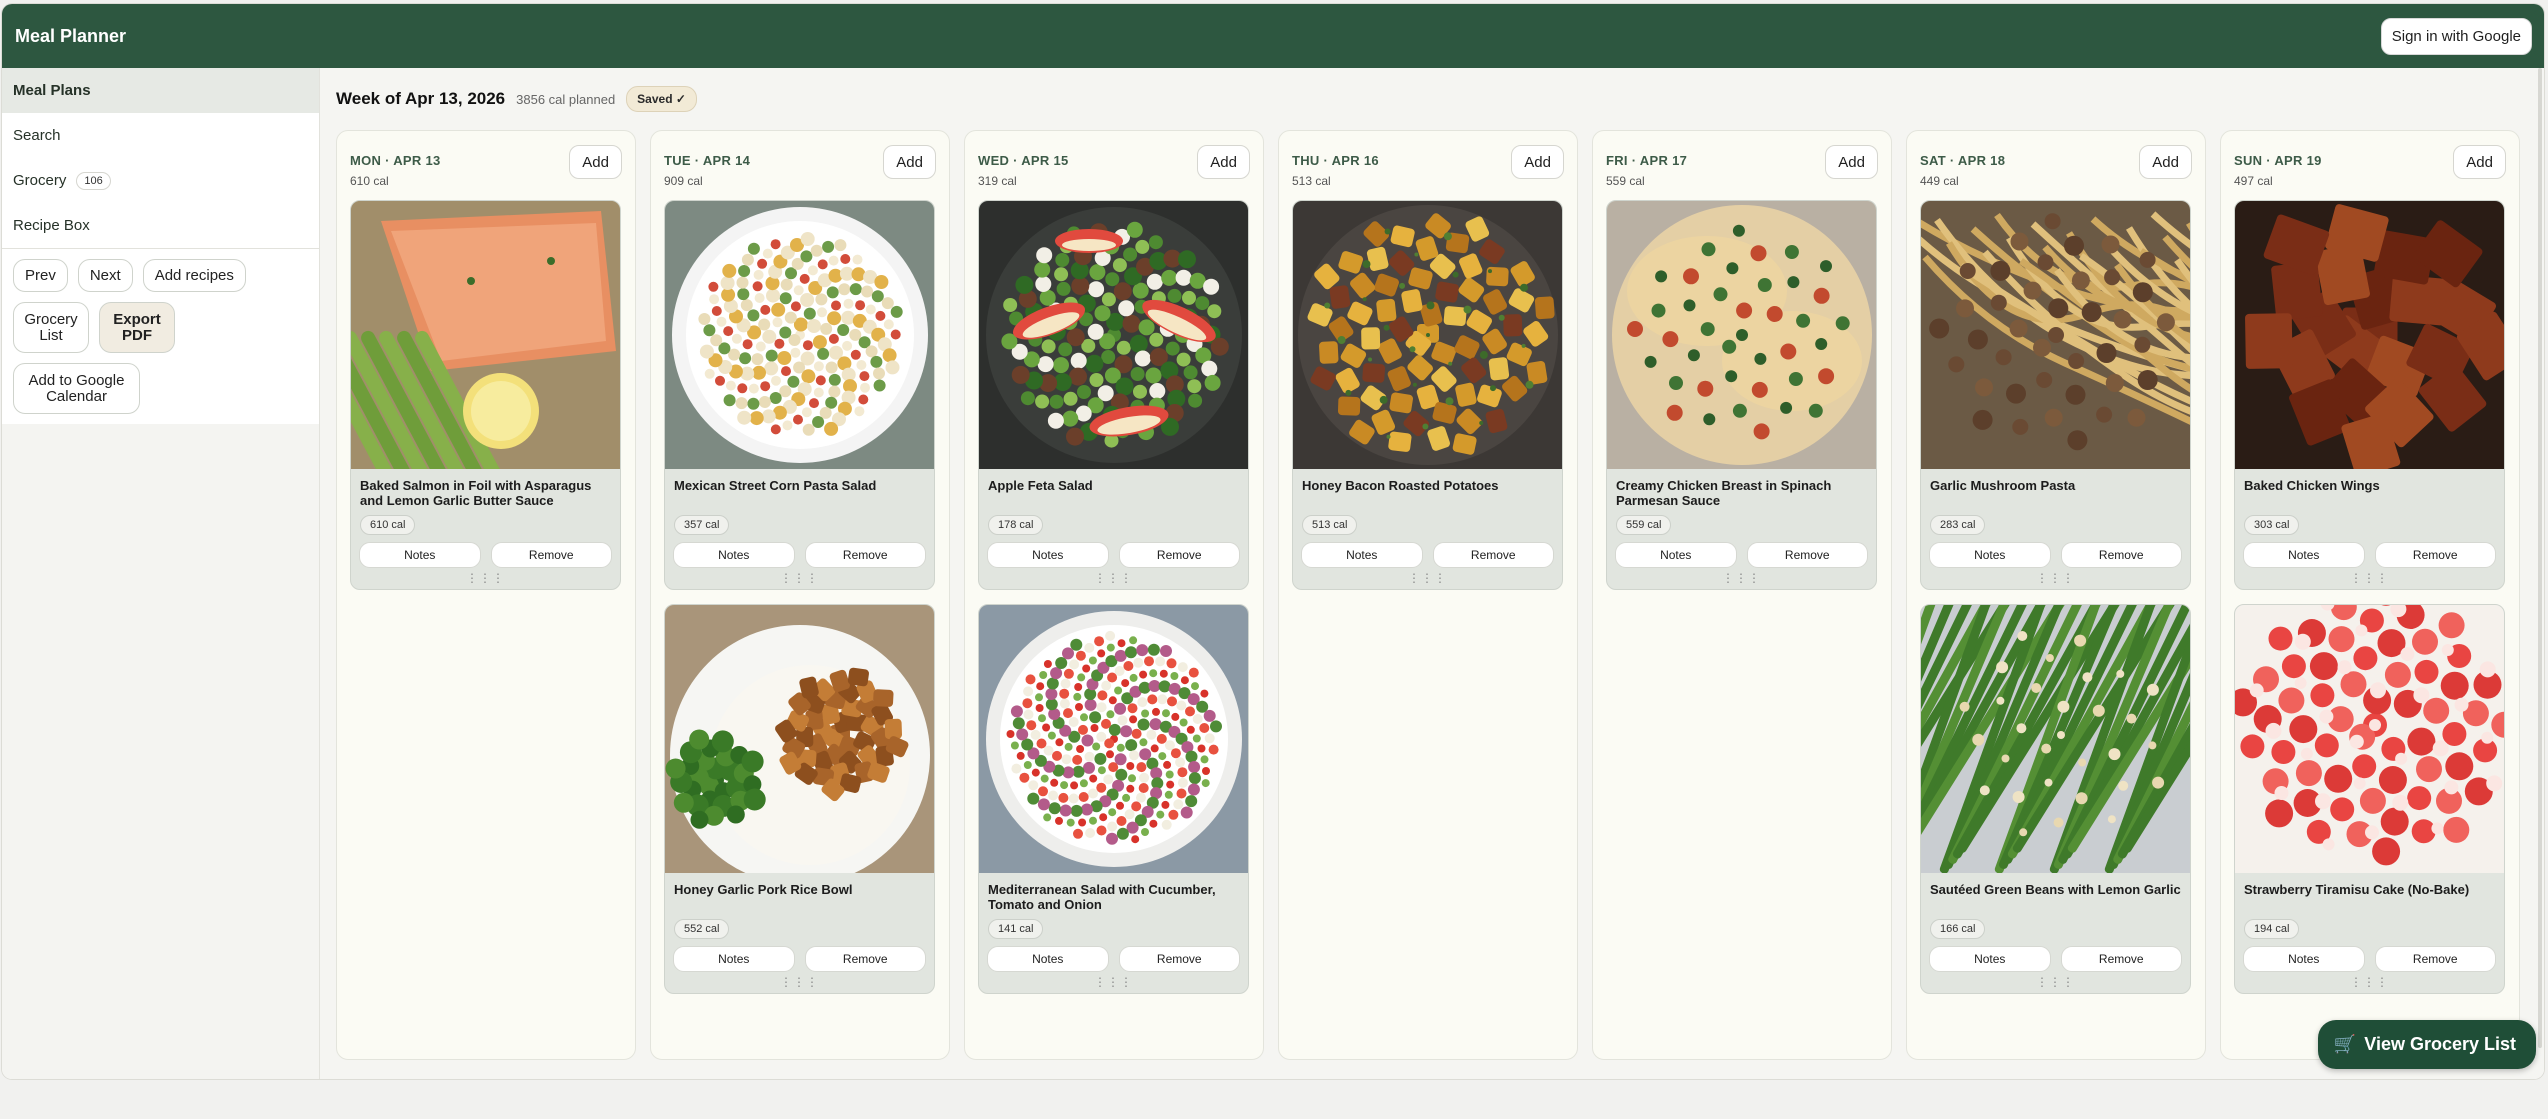 The width and height of the screenshot is (2548, 1119). I want to click on week-calories: 3856 cal planned, so click(566, 99).